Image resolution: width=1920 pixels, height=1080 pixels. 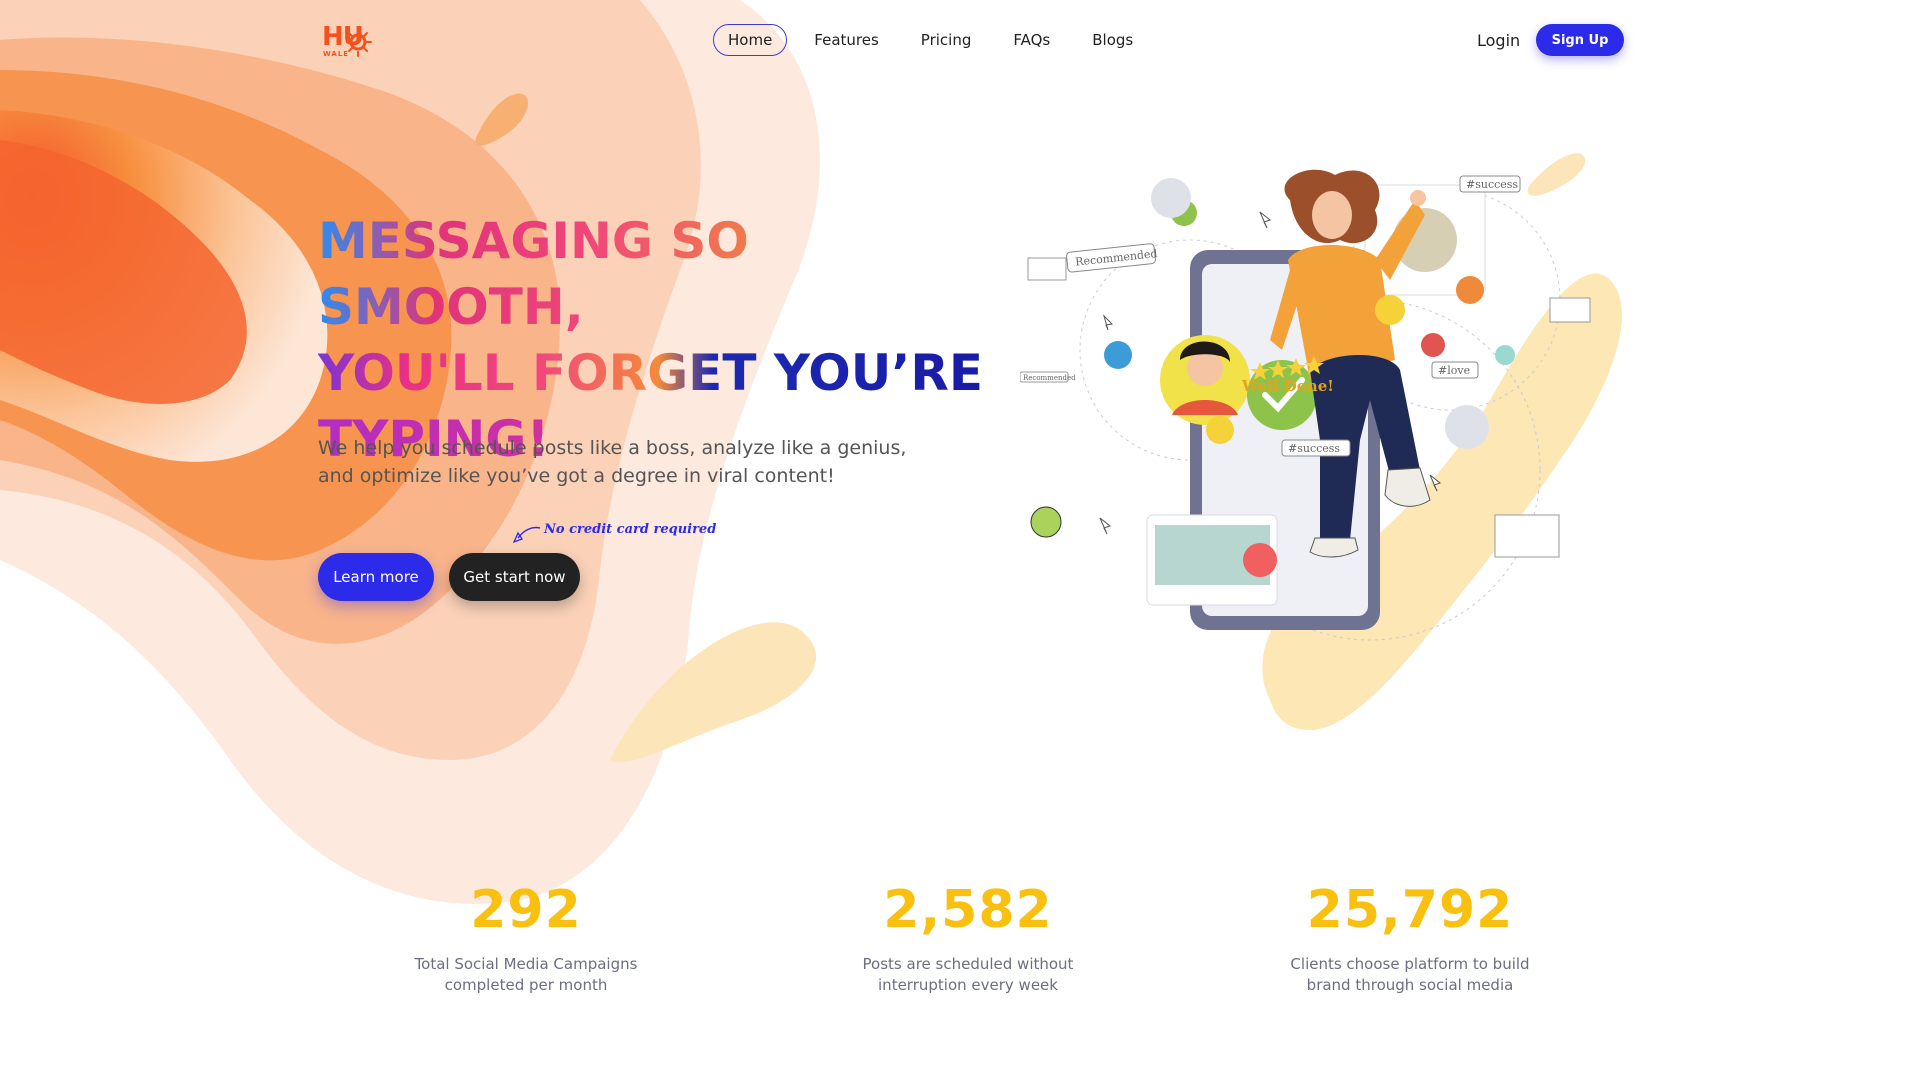 I want to click on stat-desc-line-2: interruption every week, so click(x=968, y=985).